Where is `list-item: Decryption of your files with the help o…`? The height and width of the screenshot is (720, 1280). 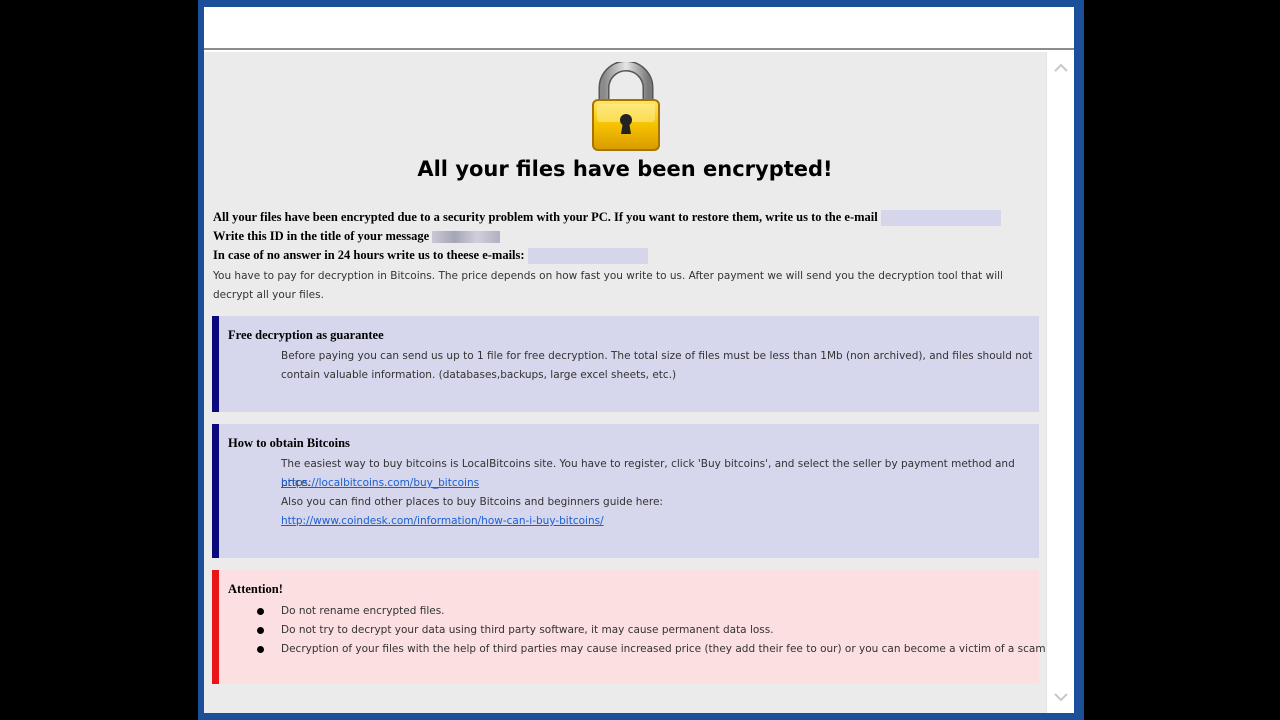
list-item: Decryption of your files with the help o… is located at coordinates (651, 649).